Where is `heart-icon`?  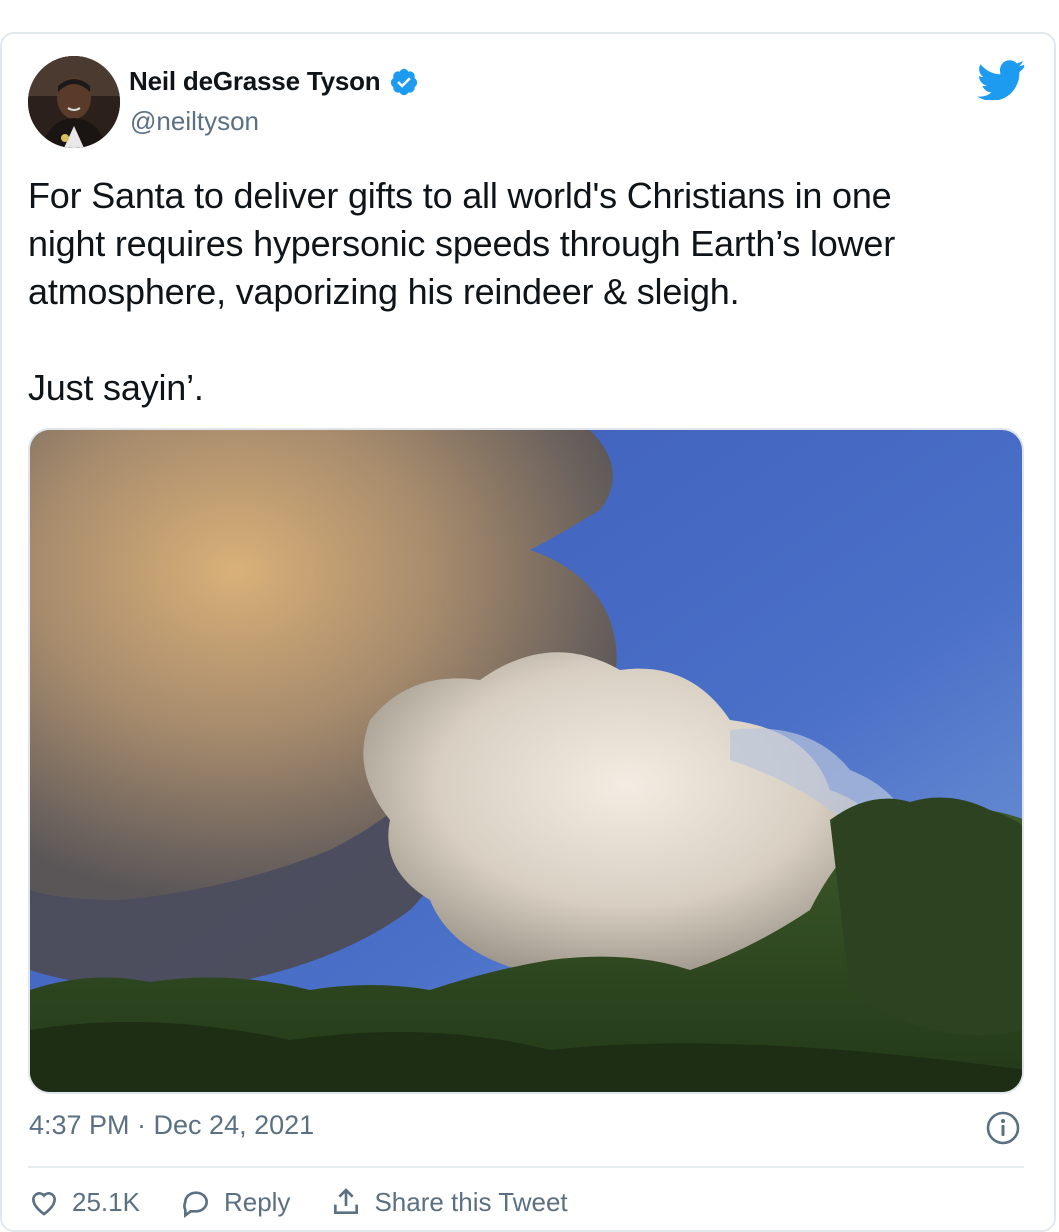
heart-icon is located at coordinates (44, 1204).